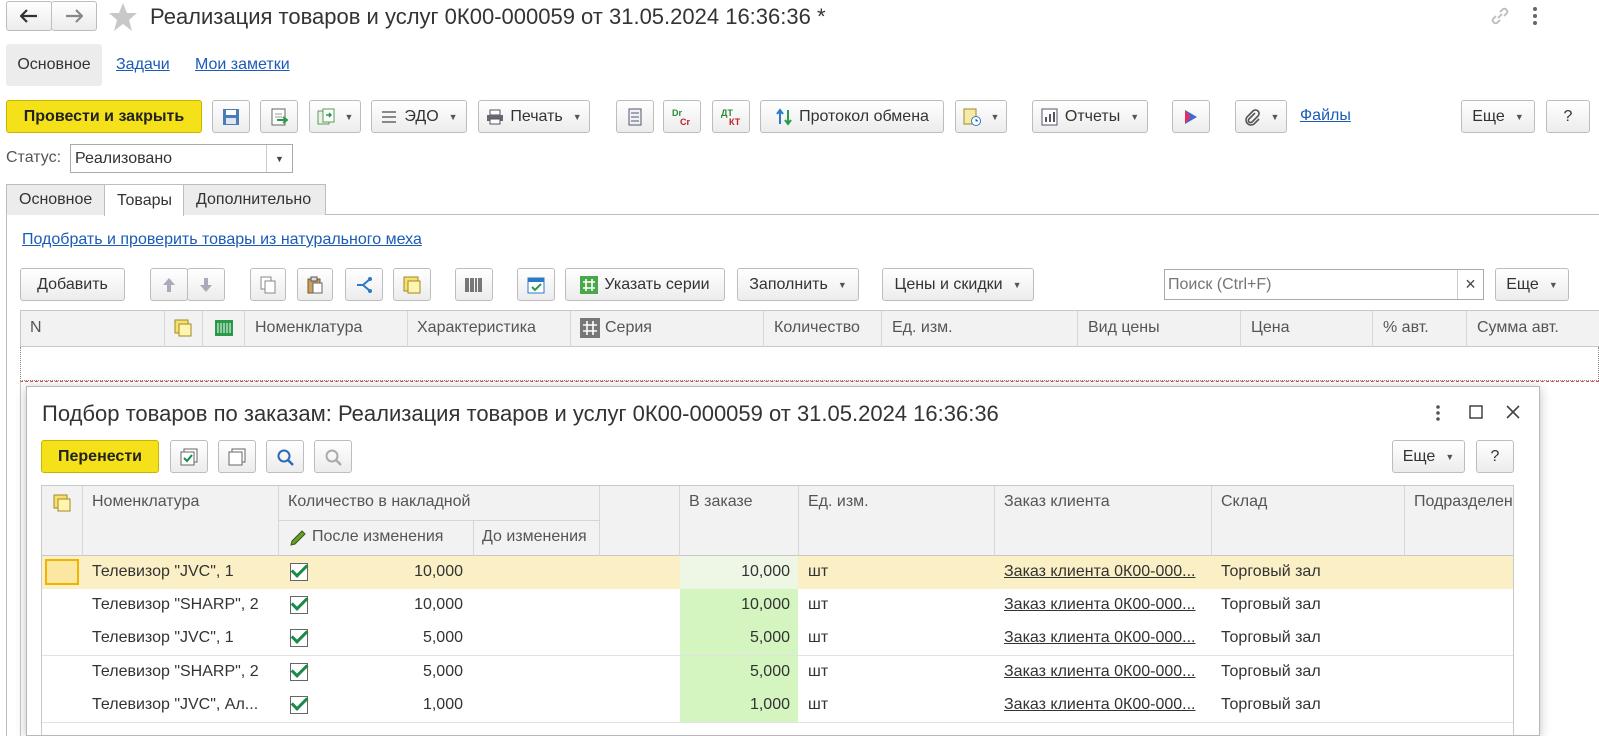 The width and height of the screenshot is (1599, 736). What do you see at coordinates (1124, 328) in the screenshot?
I see `goods-col-price-type: Вид цены` at bounding box center [1124, 328].